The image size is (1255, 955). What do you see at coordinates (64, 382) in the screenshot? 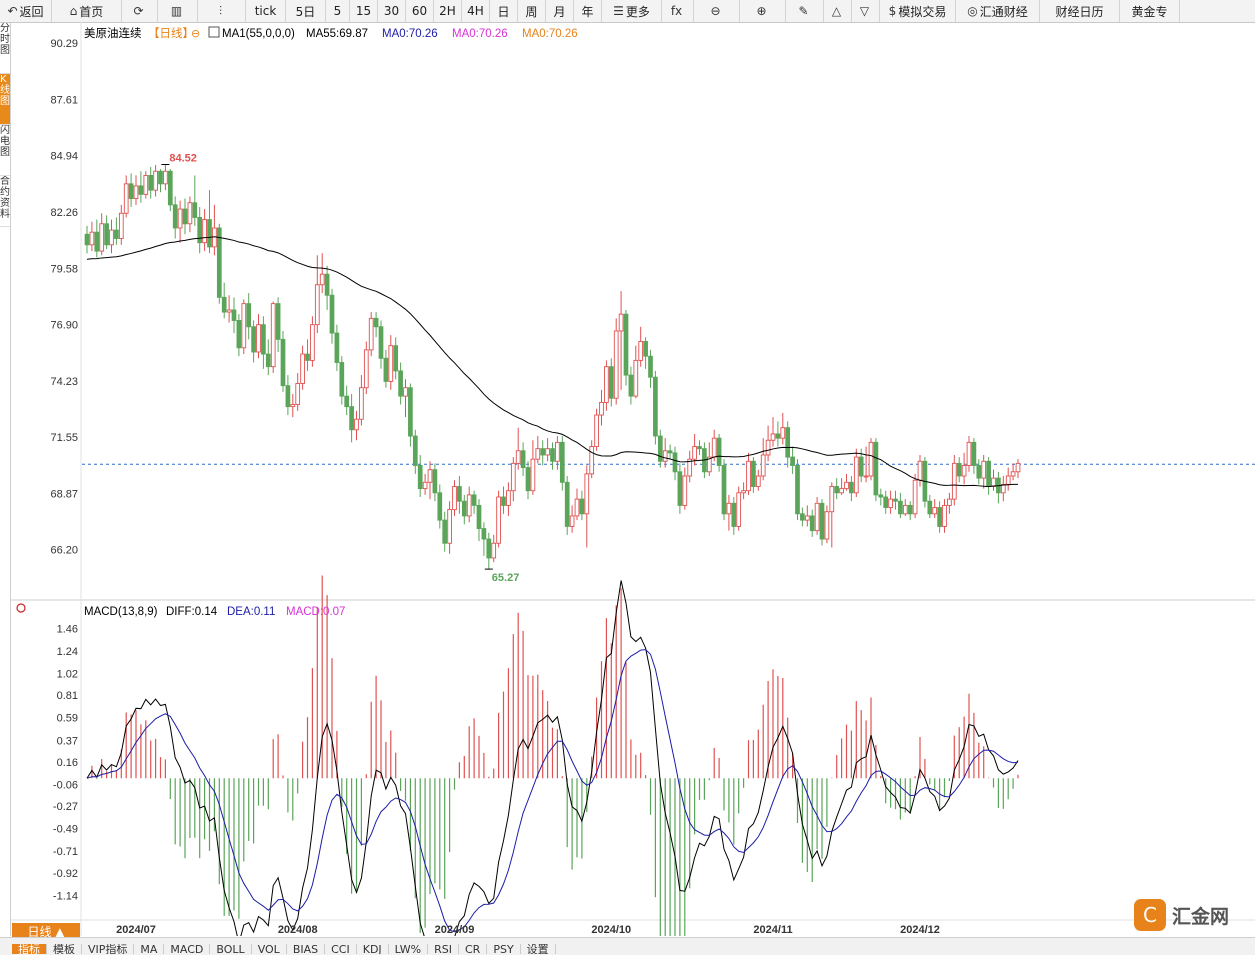
I see `price-tick-label: 74.23` at bounding box center [64, 382].